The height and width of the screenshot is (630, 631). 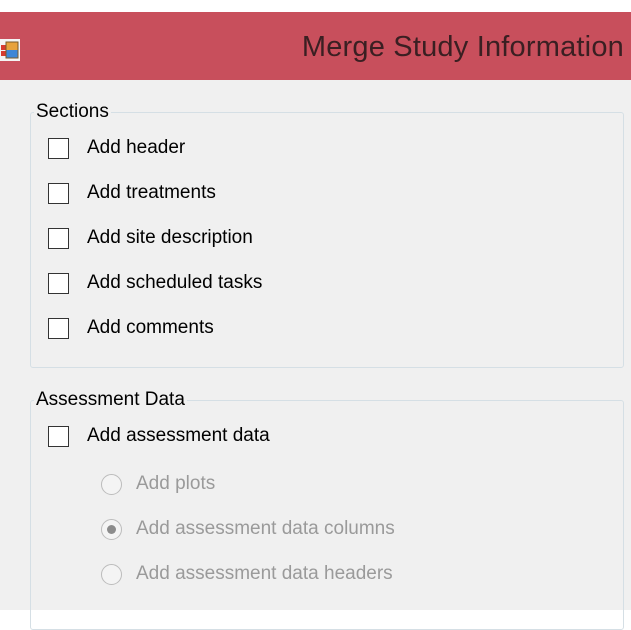 I want to click on add-assessment-data-columns-option: Add assessment data columns, so click(x=248, y=529).